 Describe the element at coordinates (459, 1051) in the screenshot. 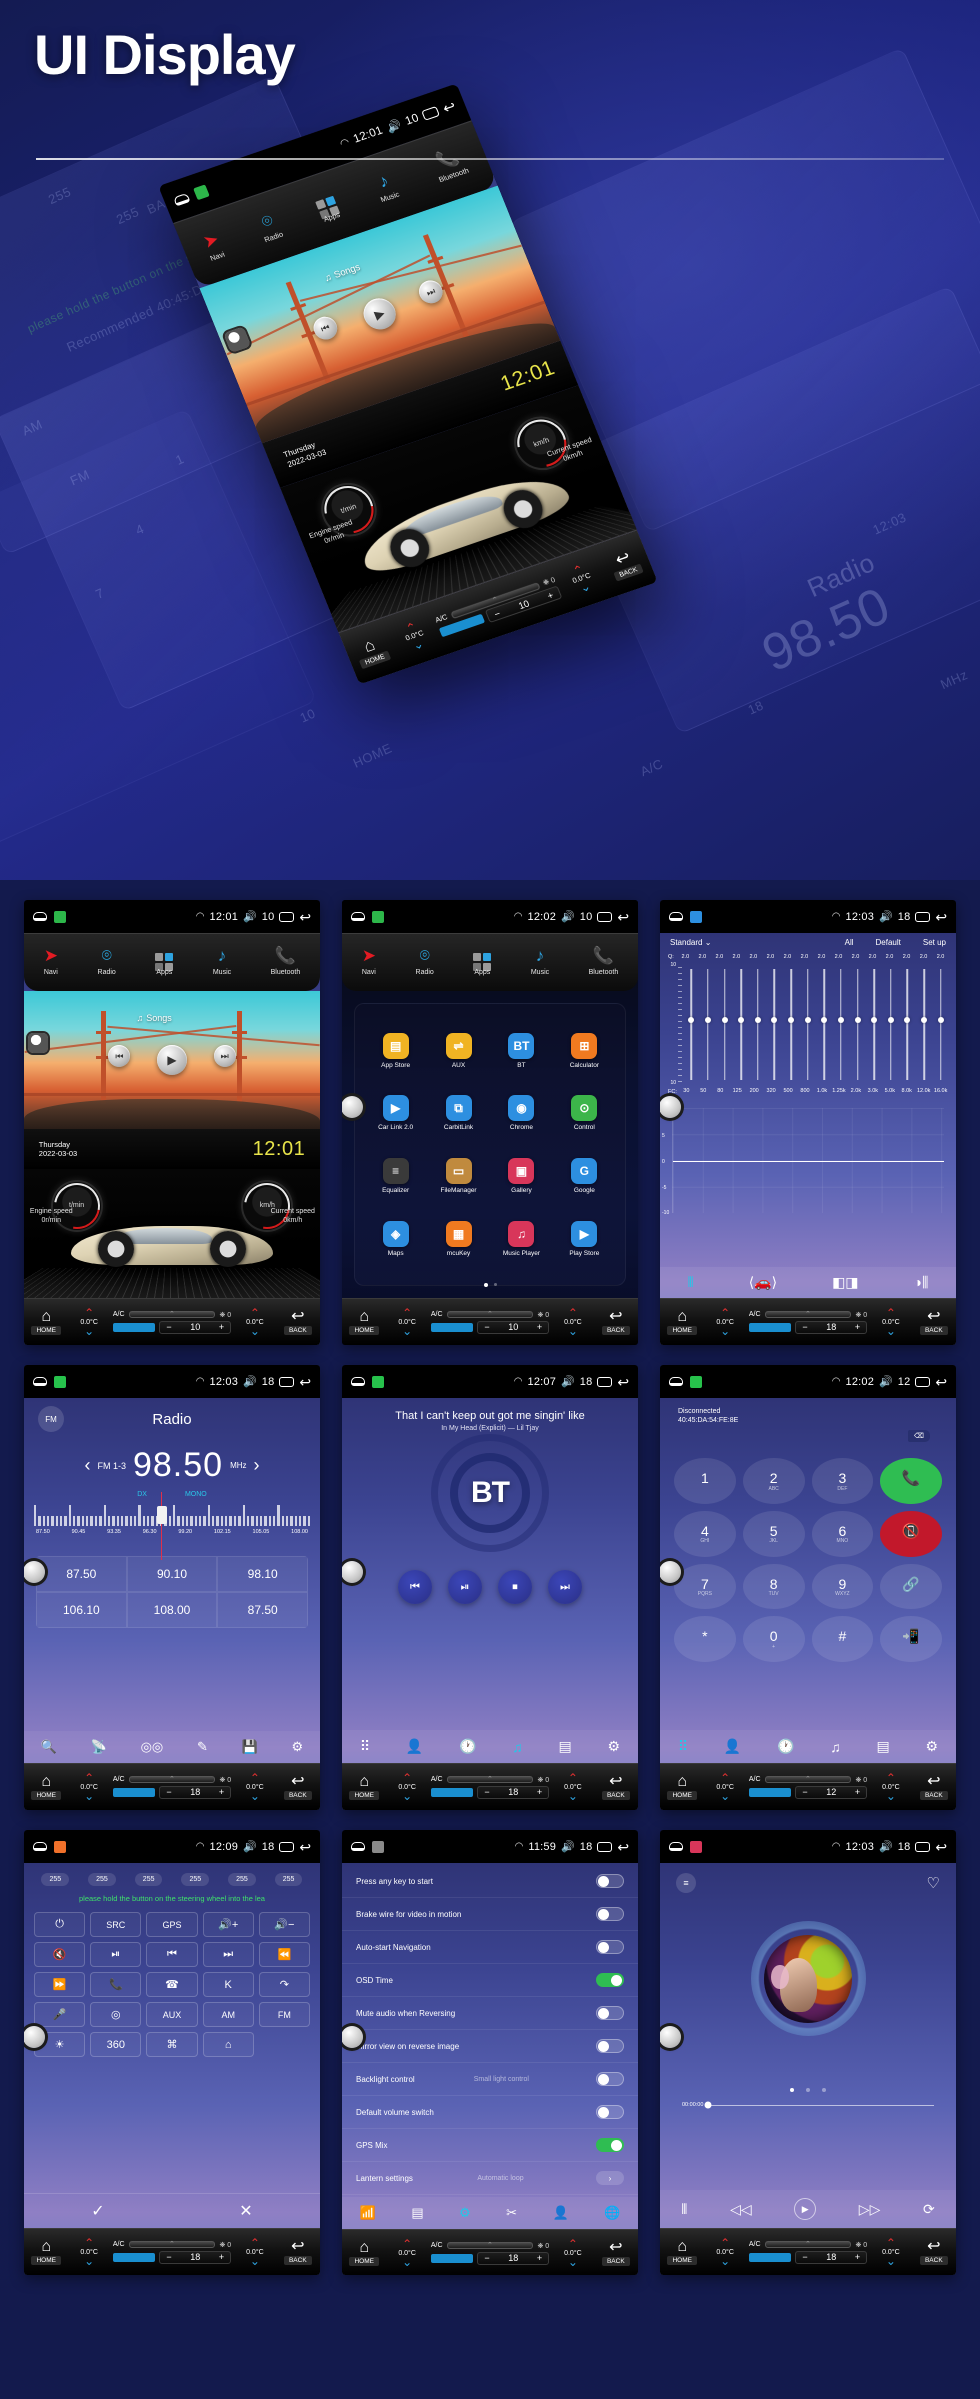

I see `app-tile: ⇌ AUX` at that location.